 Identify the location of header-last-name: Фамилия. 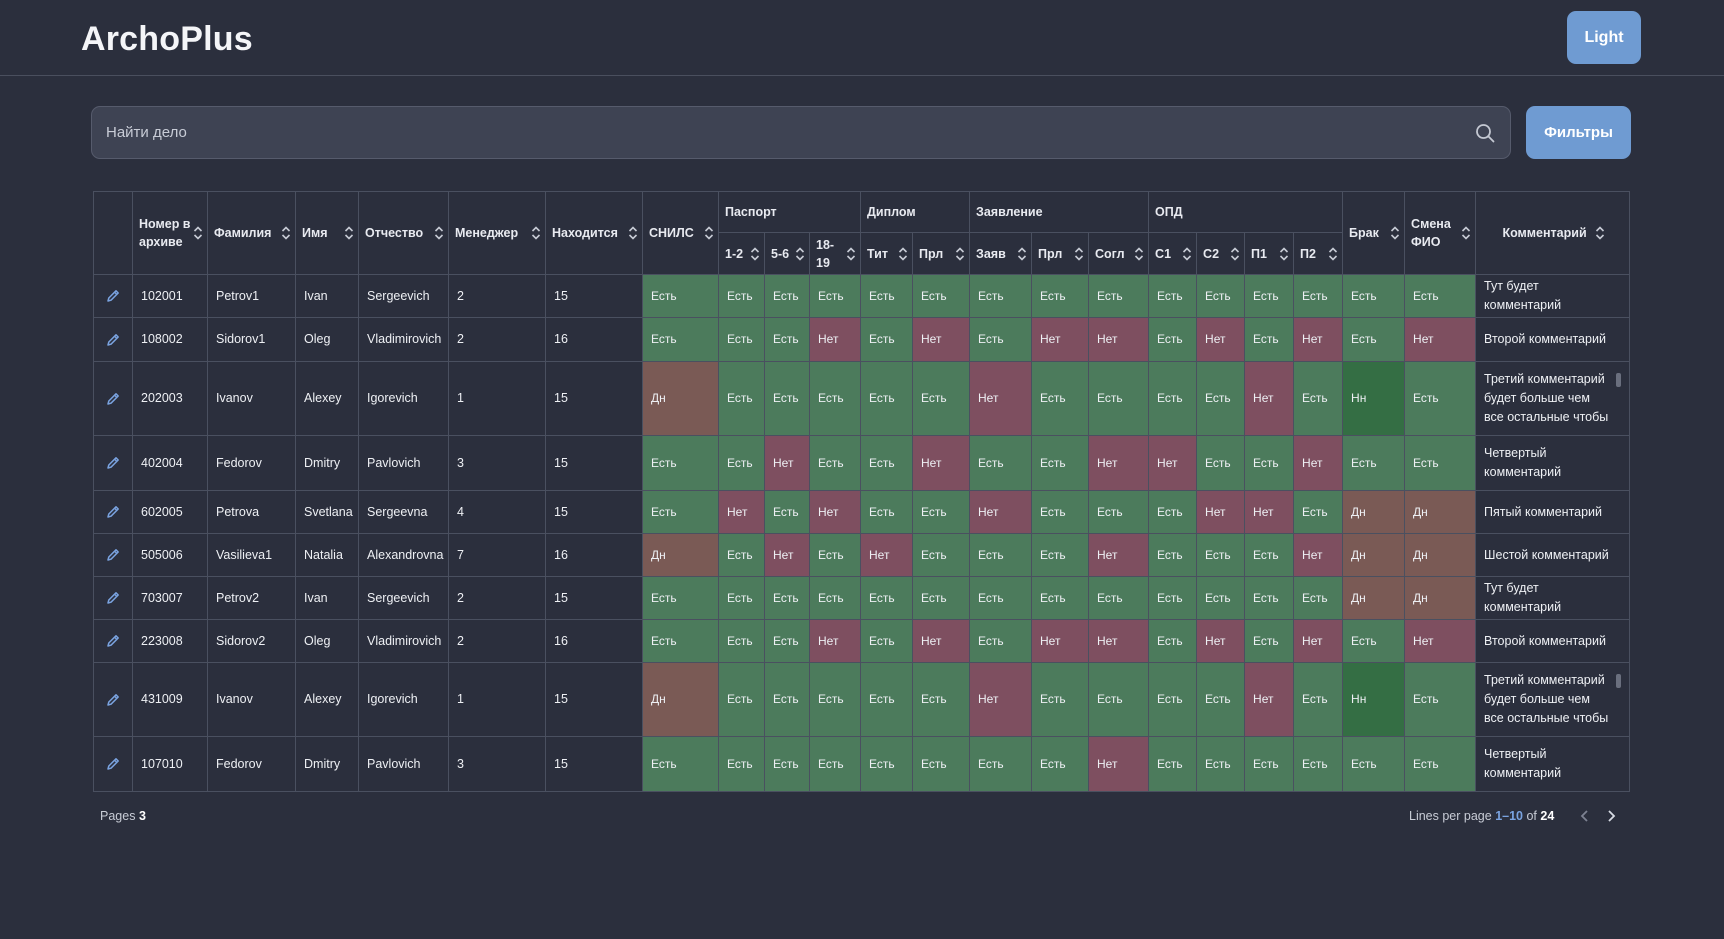
(251, 233).